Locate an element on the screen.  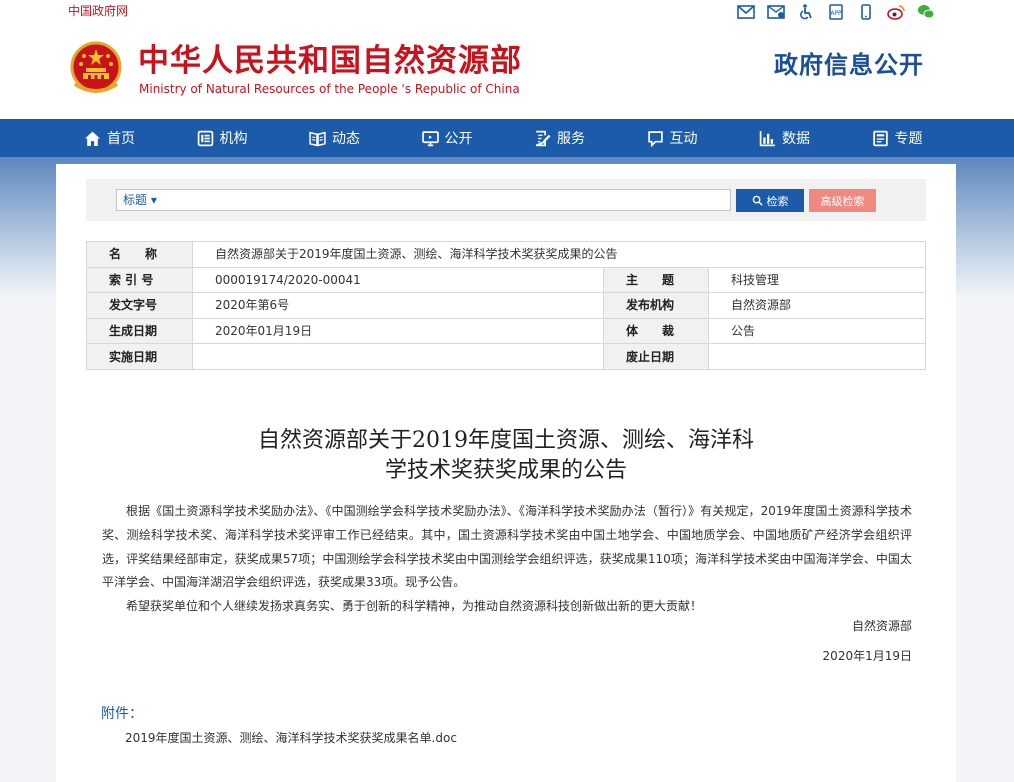
section-title: 政府信息公开 is located at coordinates (849, 65).